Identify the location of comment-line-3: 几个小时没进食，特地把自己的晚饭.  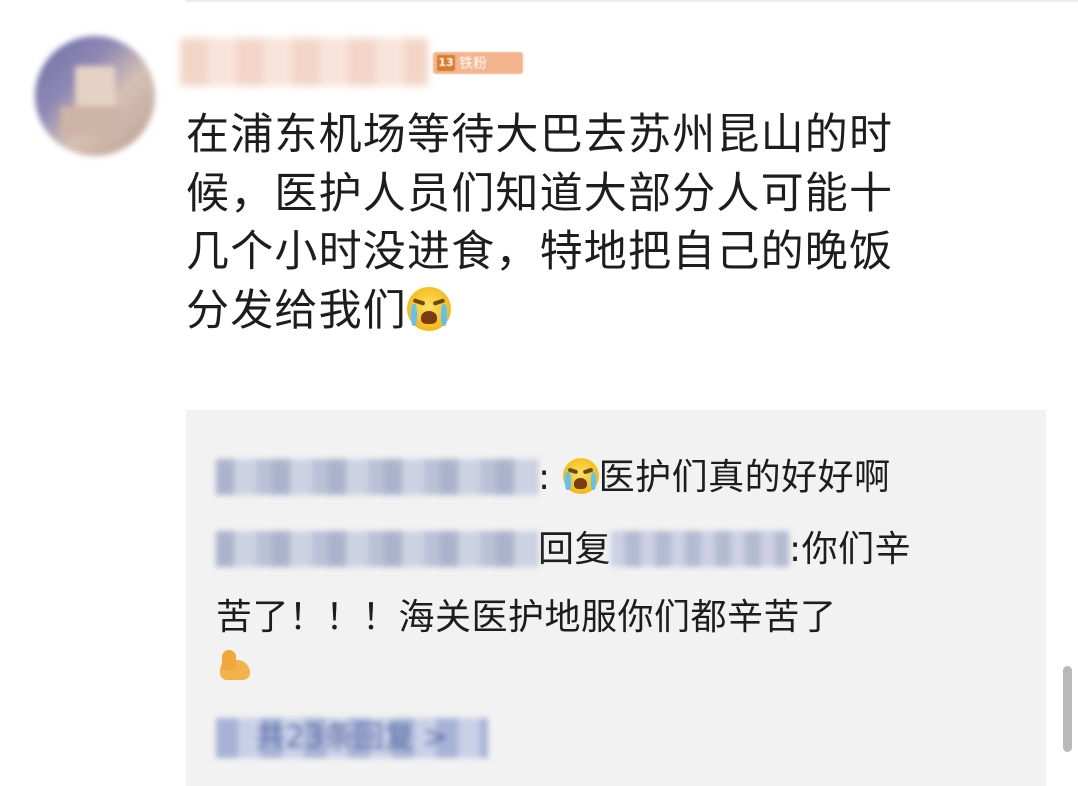
(540, 252).